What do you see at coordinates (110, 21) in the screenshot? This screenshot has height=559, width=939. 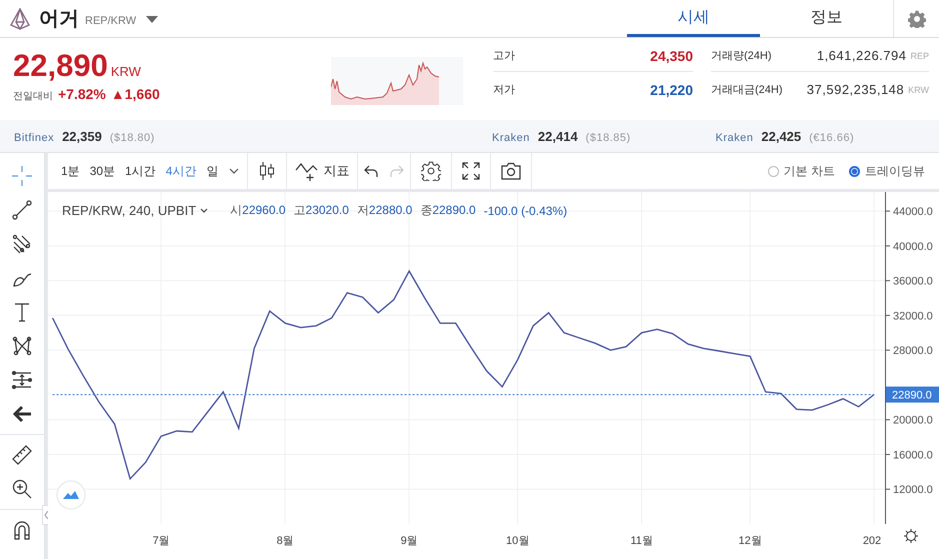 I see `pair-label: REP/KRW` at bounding box center [110, 21].